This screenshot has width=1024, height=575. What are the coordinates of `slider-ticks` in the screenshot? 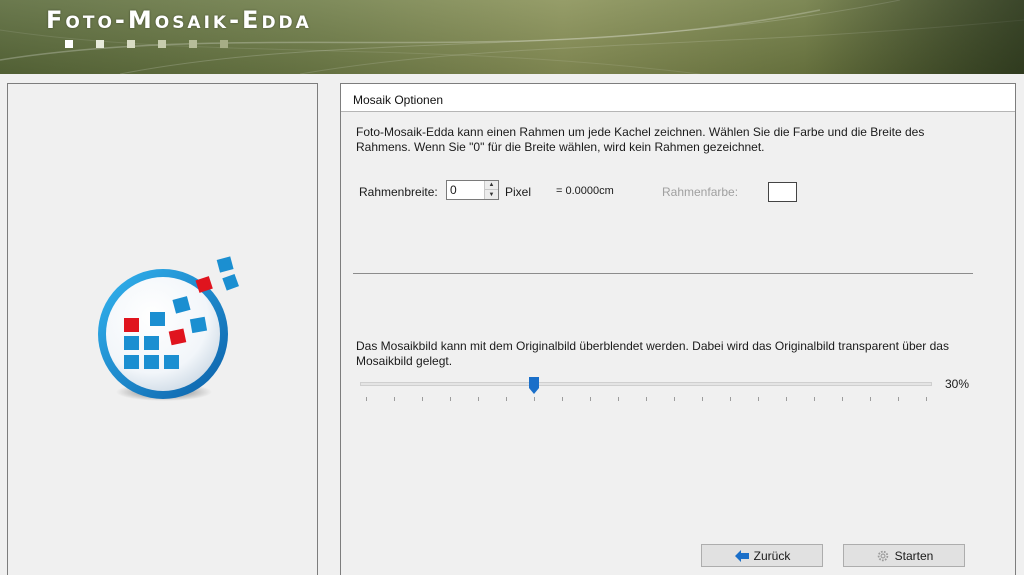 It's located at (646, 399).